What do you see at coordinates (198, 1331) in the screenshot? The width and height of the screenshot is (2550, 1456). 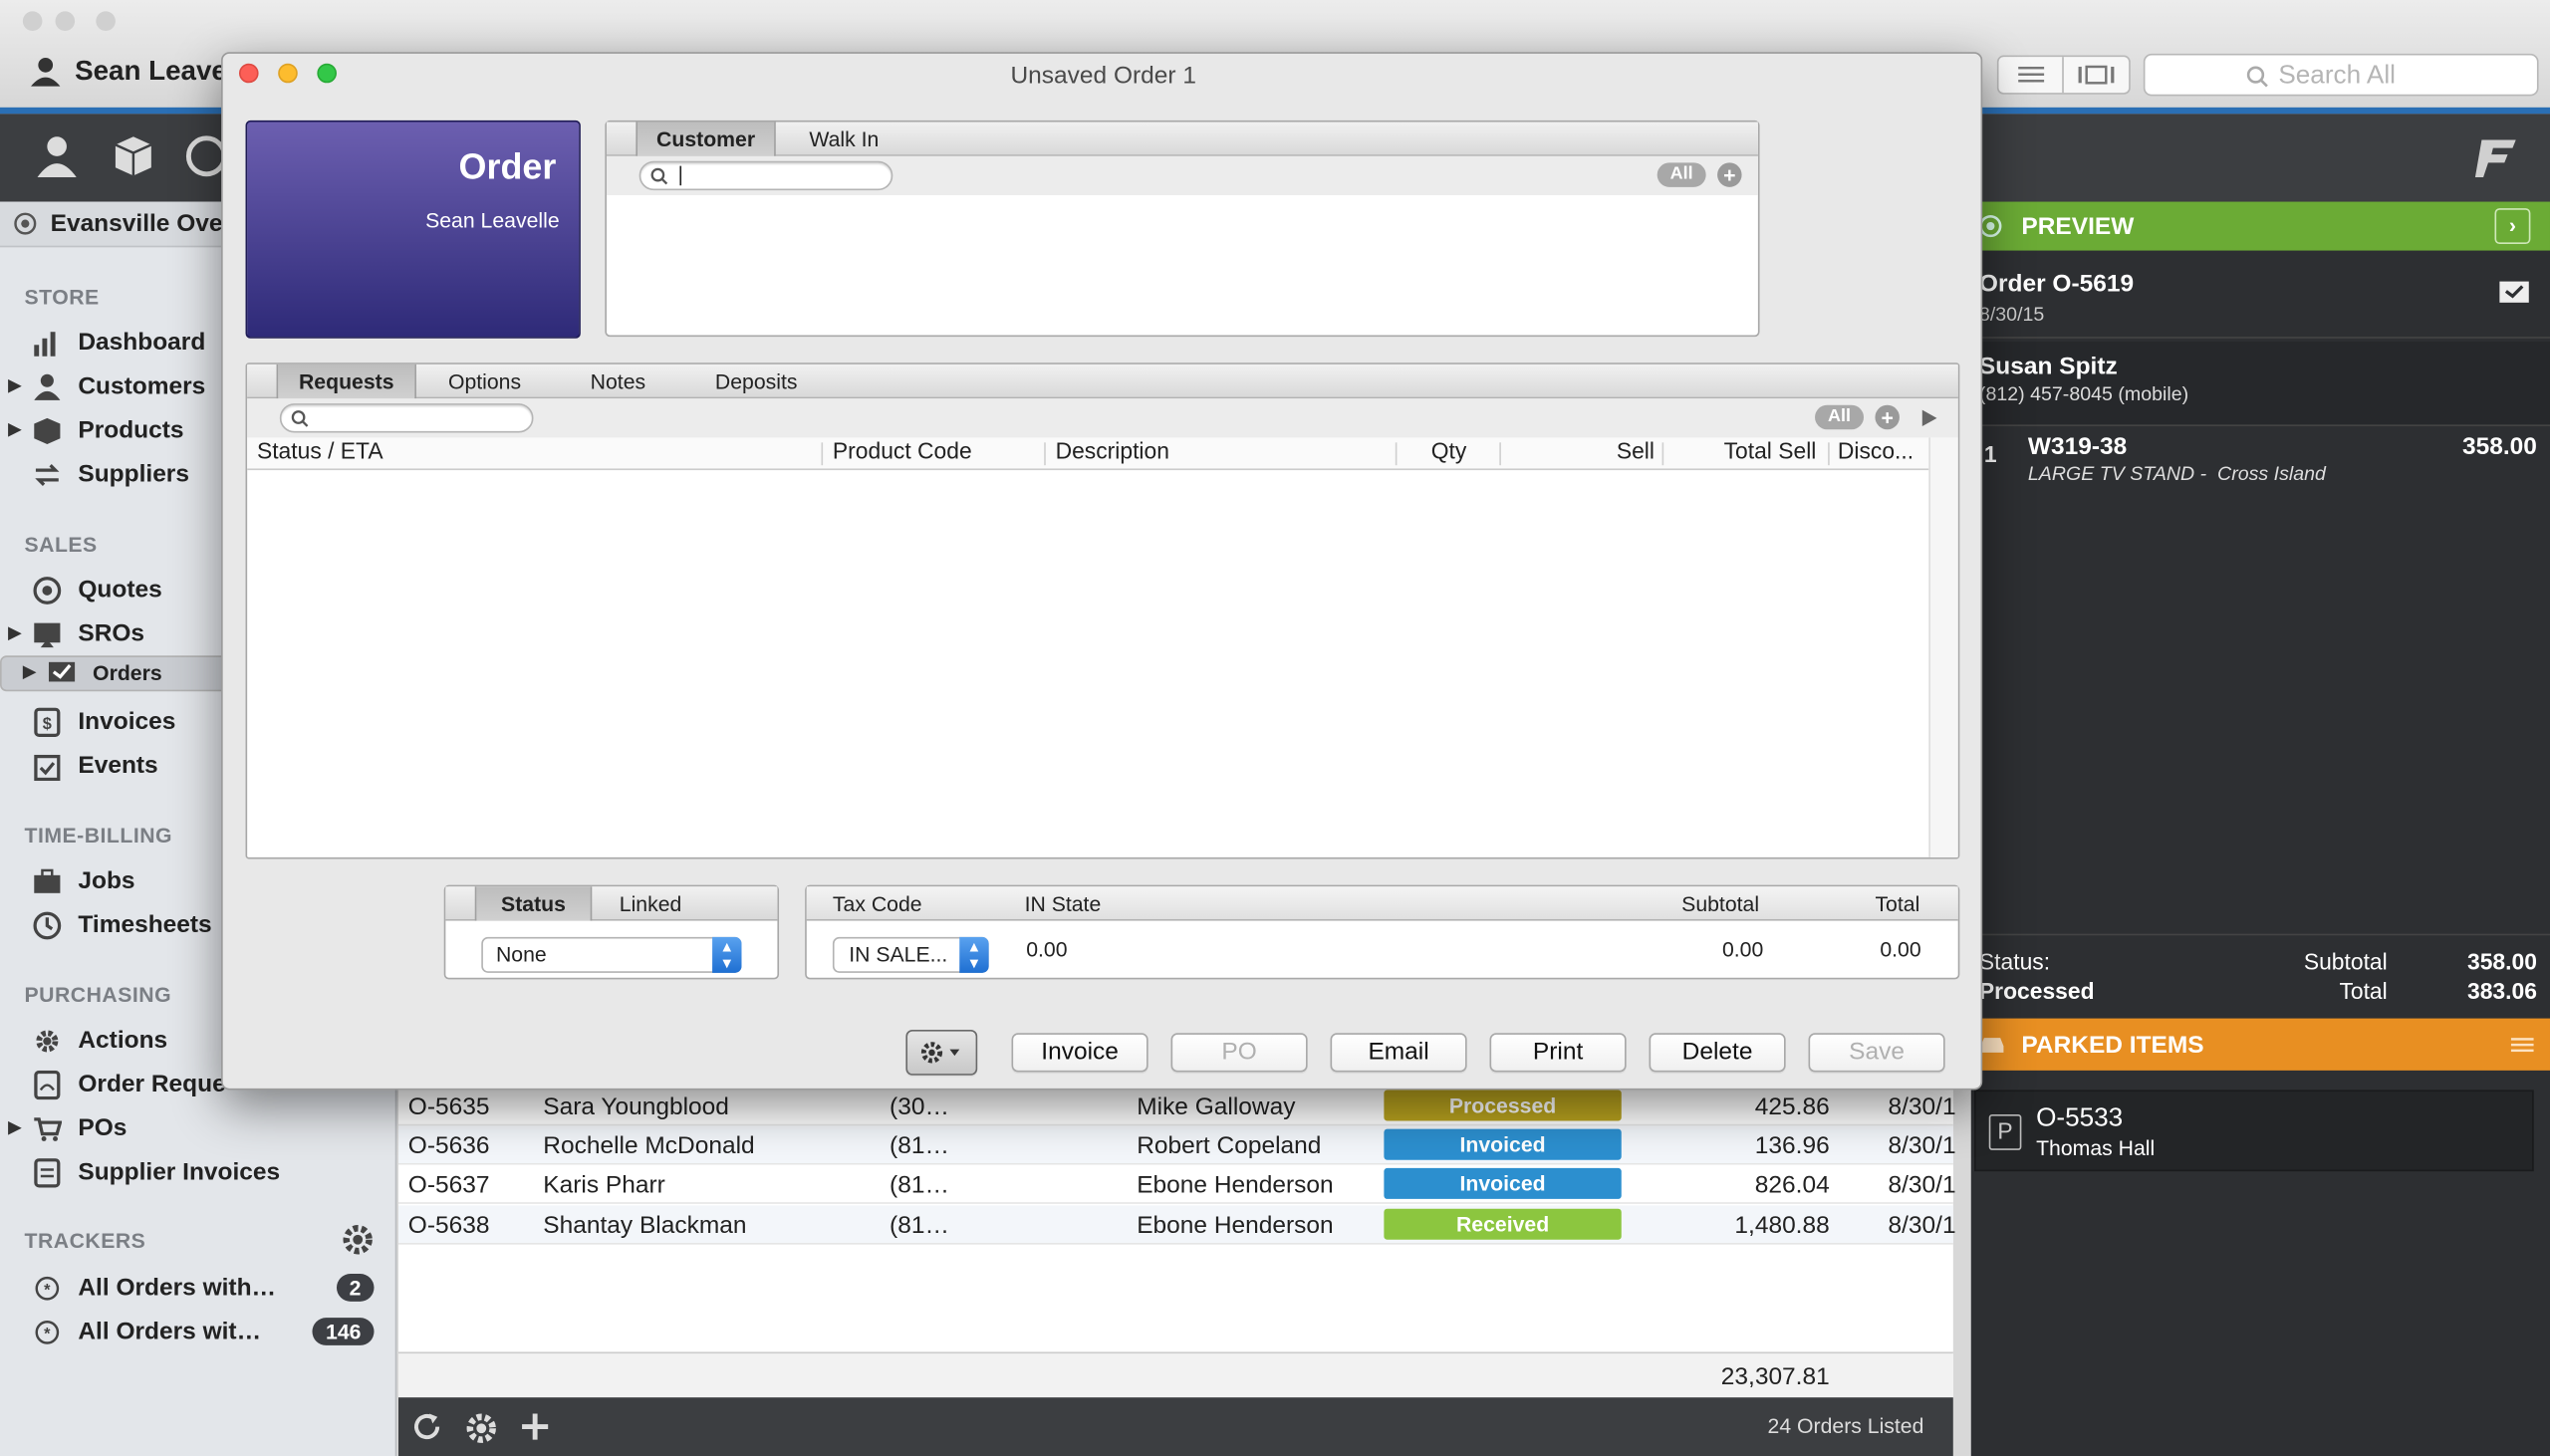 I see `tracker-item: * All Orders wit… 146` at bounding box center [198, 1331].